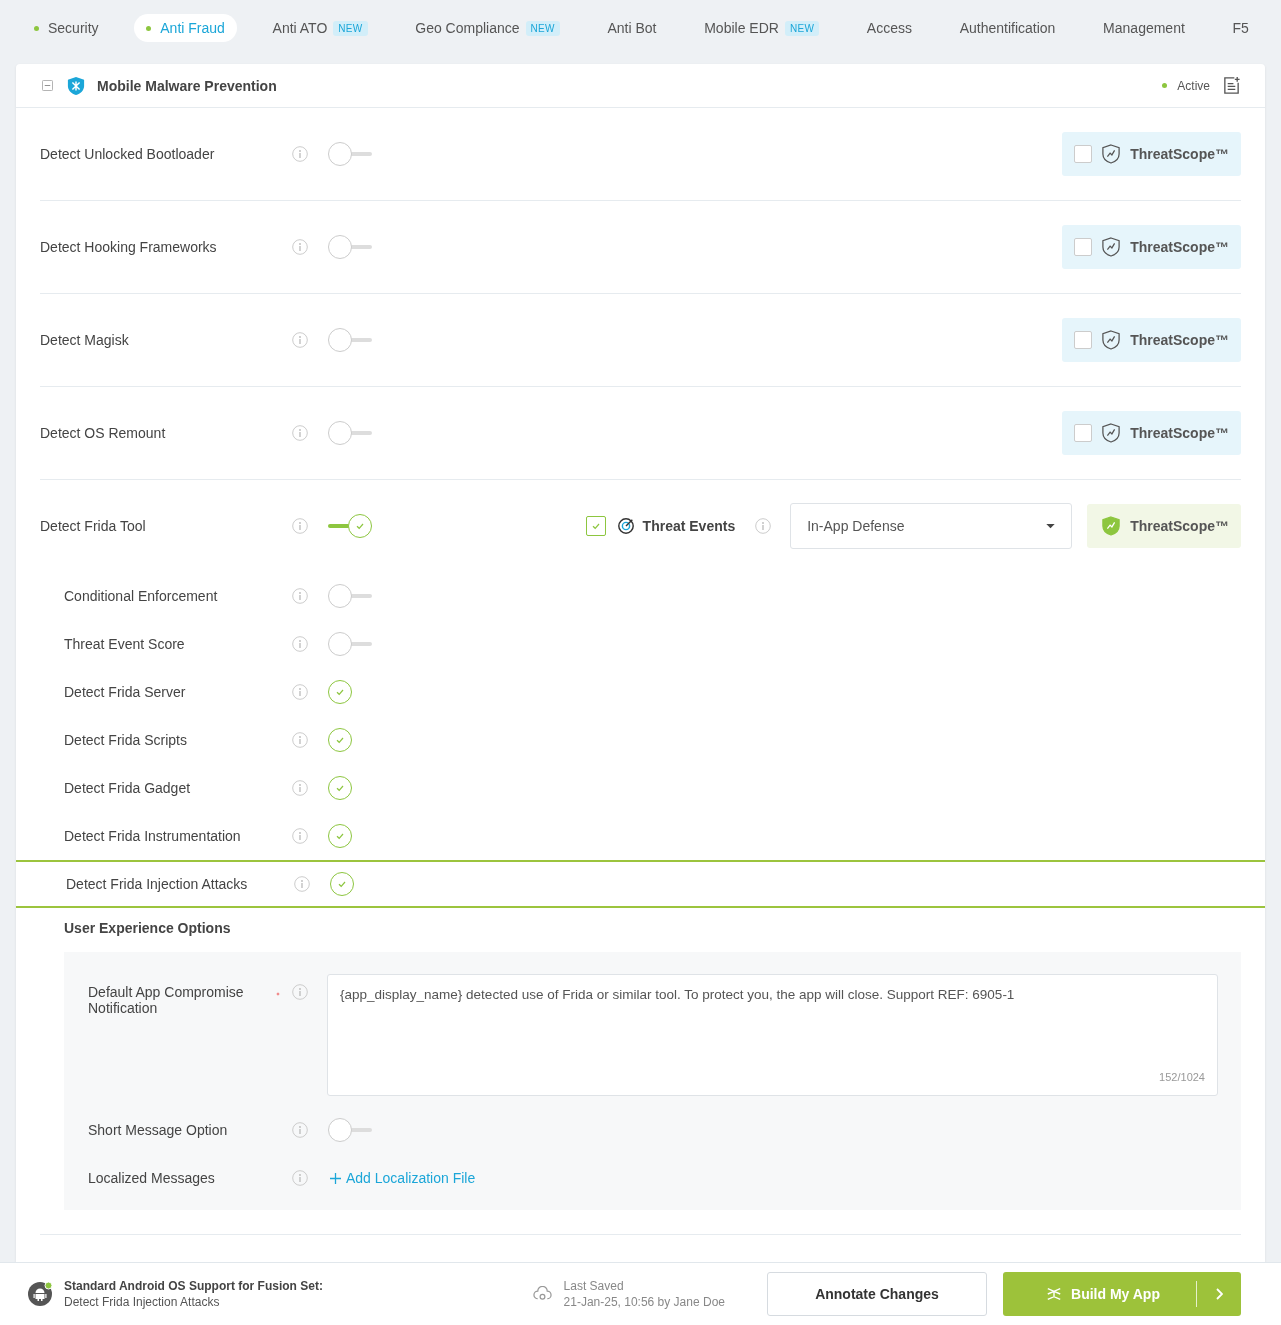 The height and width of the screenshot is (1325, 1281). I want to click on threat-events-label: Threat Events, so click(689, 526).